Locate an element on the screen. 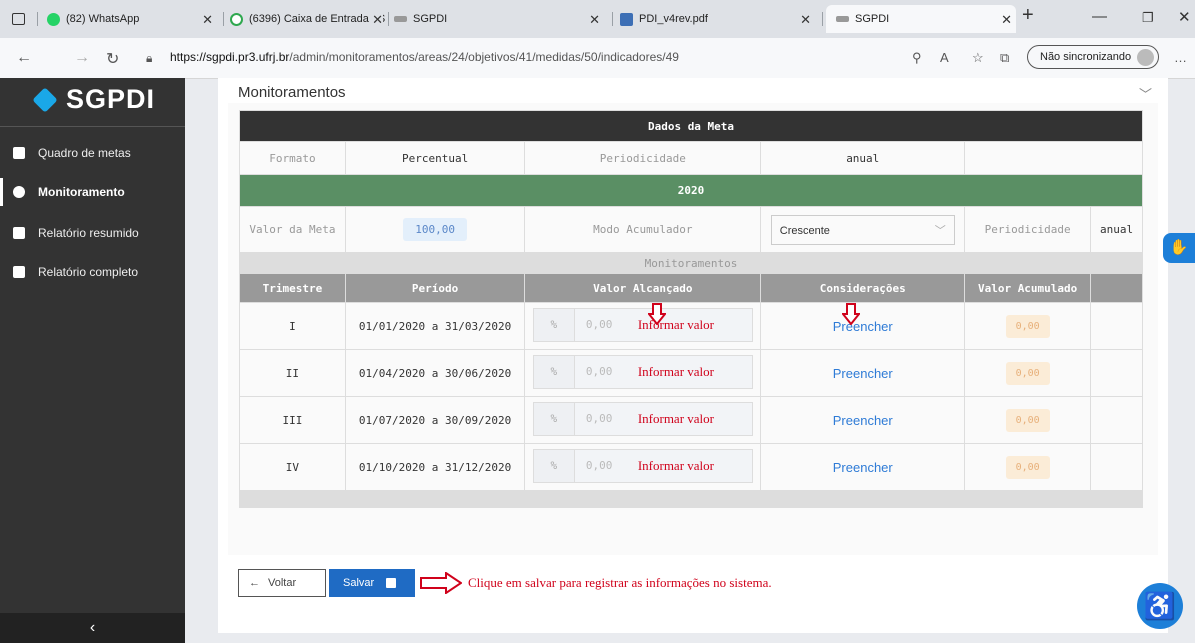 The width and height of the screenshot is (1195, 643). tab-inbox: (6396) Caixa de Entrada | SC ✕ is located at coordinates (307, 19).